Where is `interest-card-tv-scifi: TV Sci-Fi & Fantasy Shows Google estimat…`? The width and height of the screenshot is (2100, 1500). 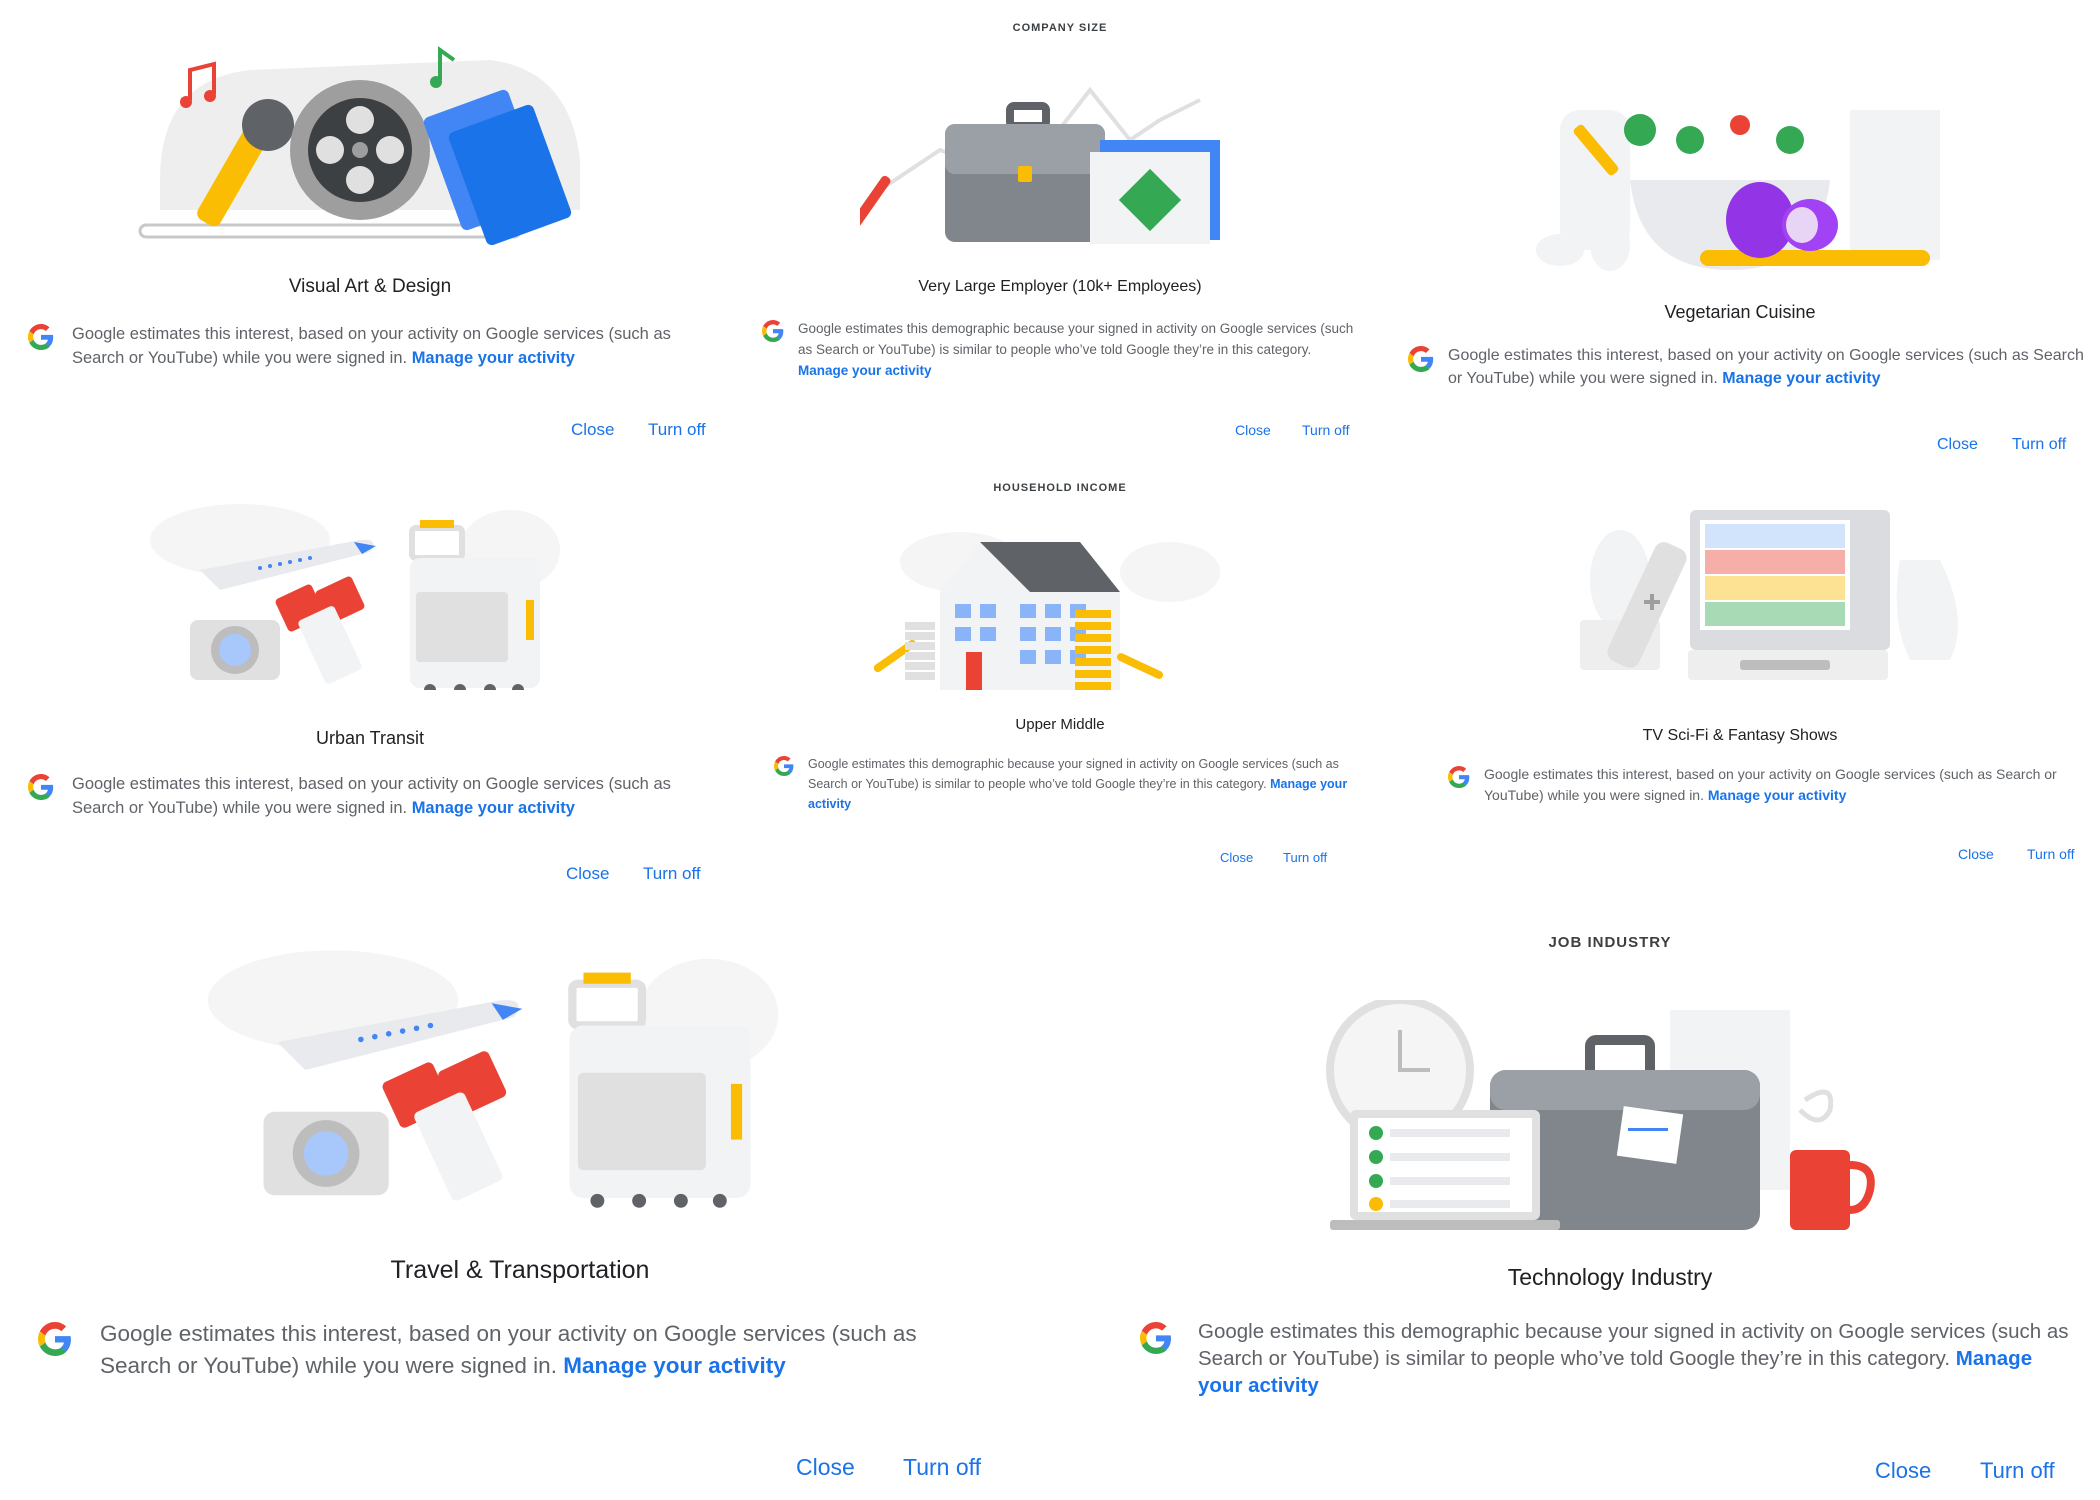 interest-card-tv-scifi: TV Sci-Fi & Fantasy Shows Google estimat… is located at coordinates (1740, 685).